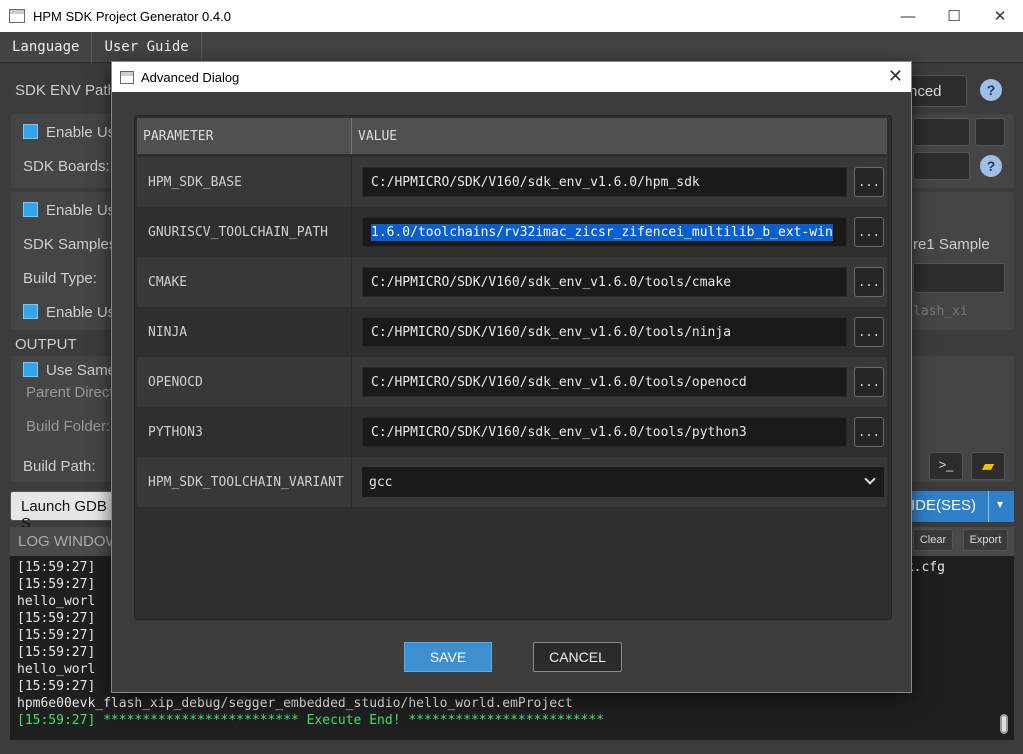 Image resolution: width=1023 pixels, height=754 pixels. Describe the element at coordinates (81, 370) in the screenshot. I see `use-same-label: Use Same` at that location.